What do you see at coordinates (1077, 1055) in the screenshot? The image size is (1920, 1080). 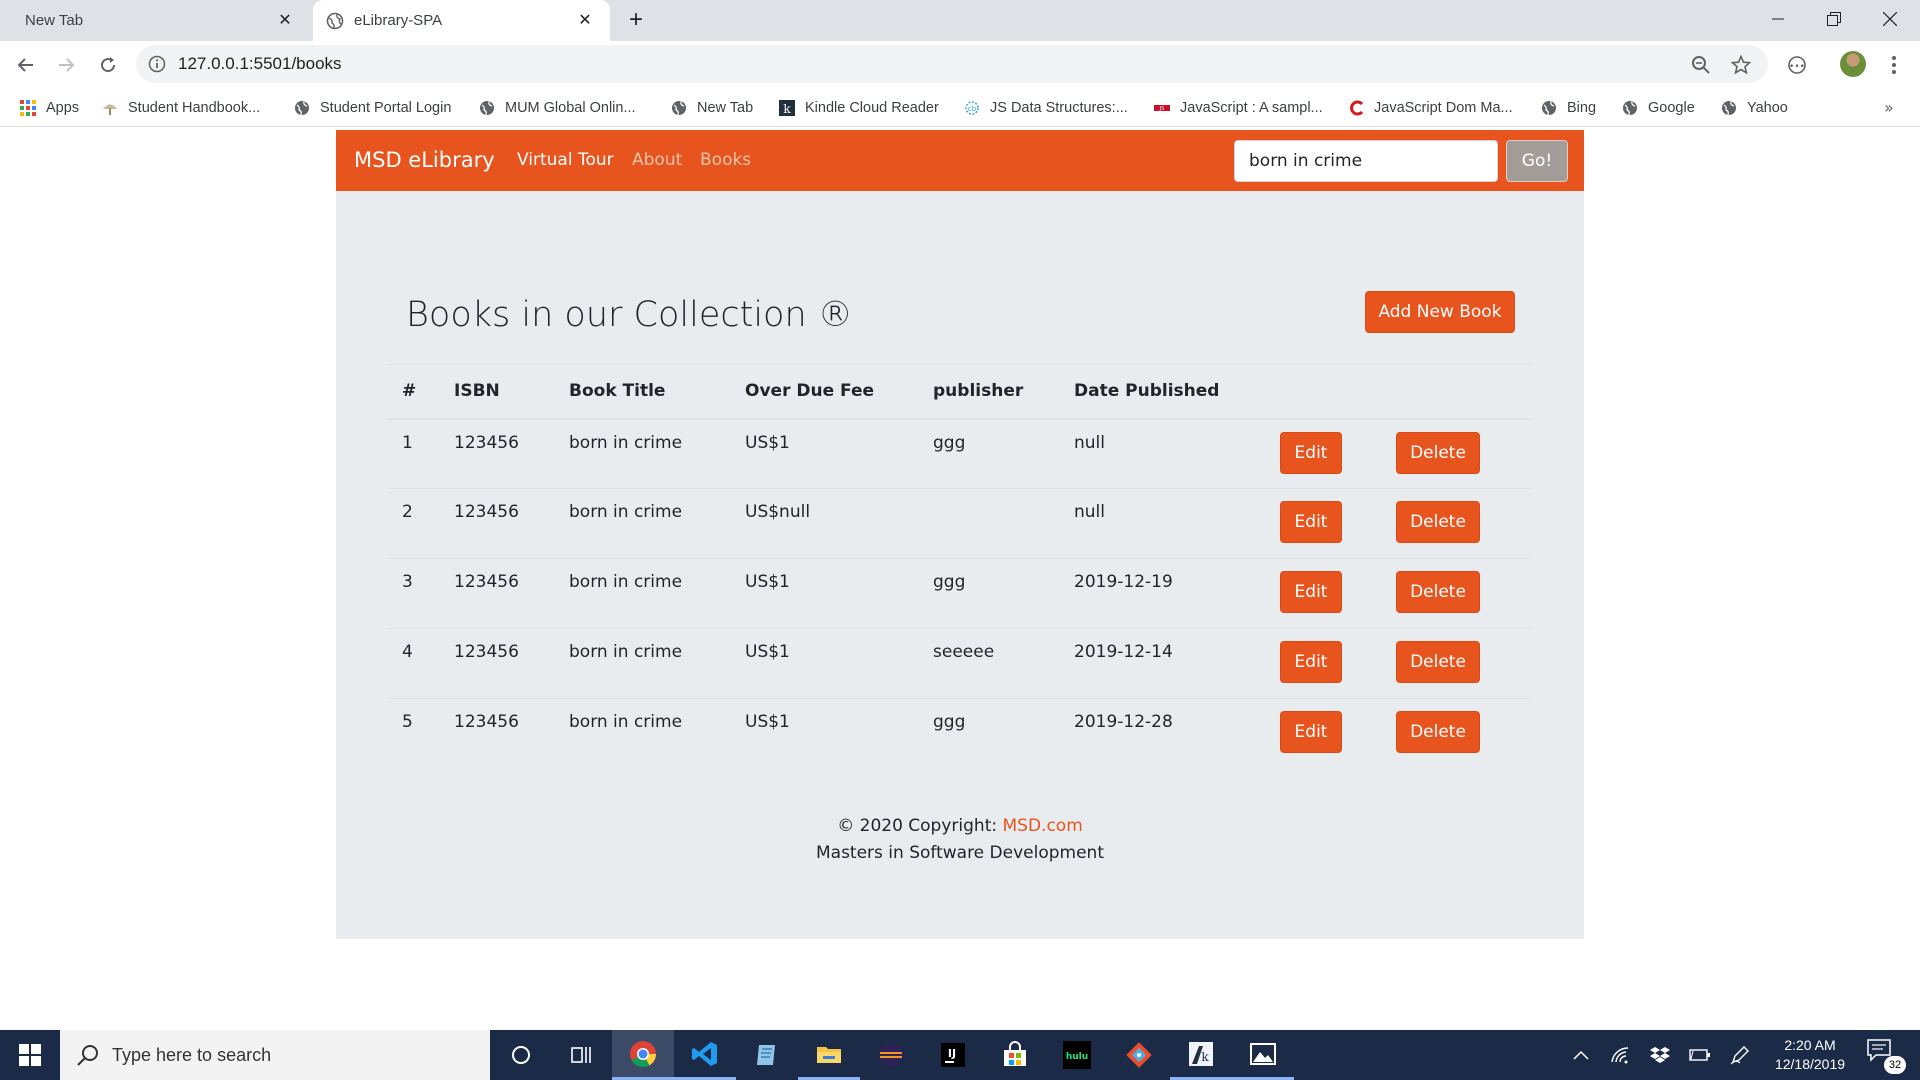 I see `taskbar-hulu: hulu` at bounding box center [1077, 1055].